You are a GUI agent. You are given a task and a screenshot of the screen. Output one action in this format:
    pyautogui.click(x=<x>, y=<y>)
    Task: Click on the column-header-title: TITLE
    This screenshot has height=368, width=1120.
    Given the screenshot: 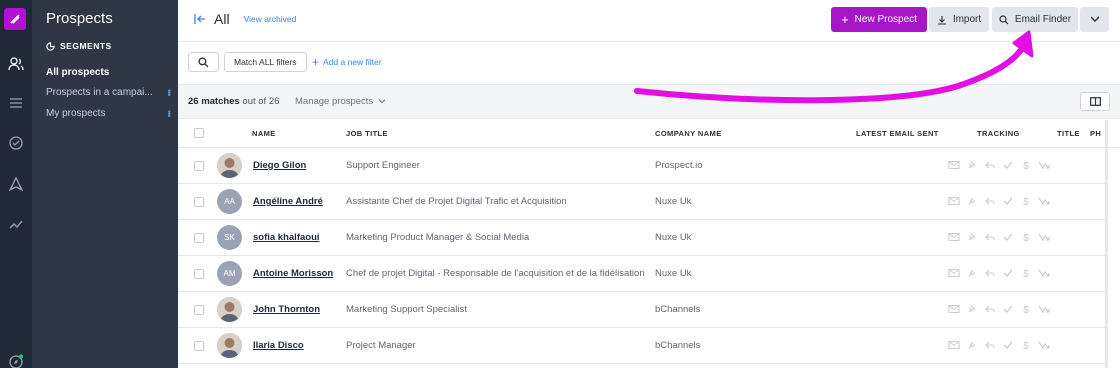 What is the action you would take?
    pyautogui.click(x=1068, y=133)
    